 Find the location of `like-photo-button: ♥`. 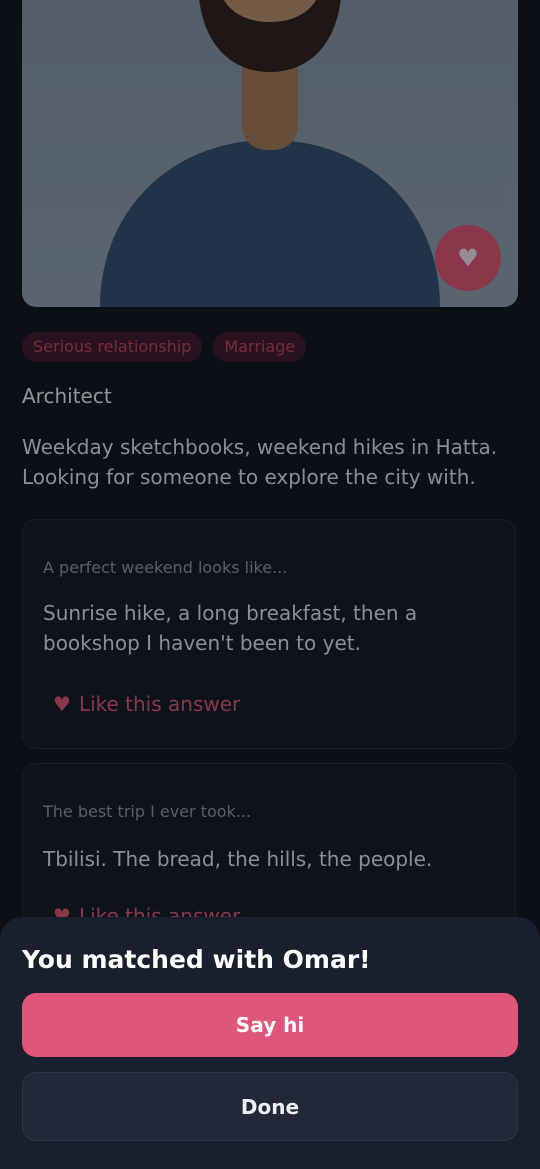

like-photo-button: ♥ is located at coordinates (468, 258).